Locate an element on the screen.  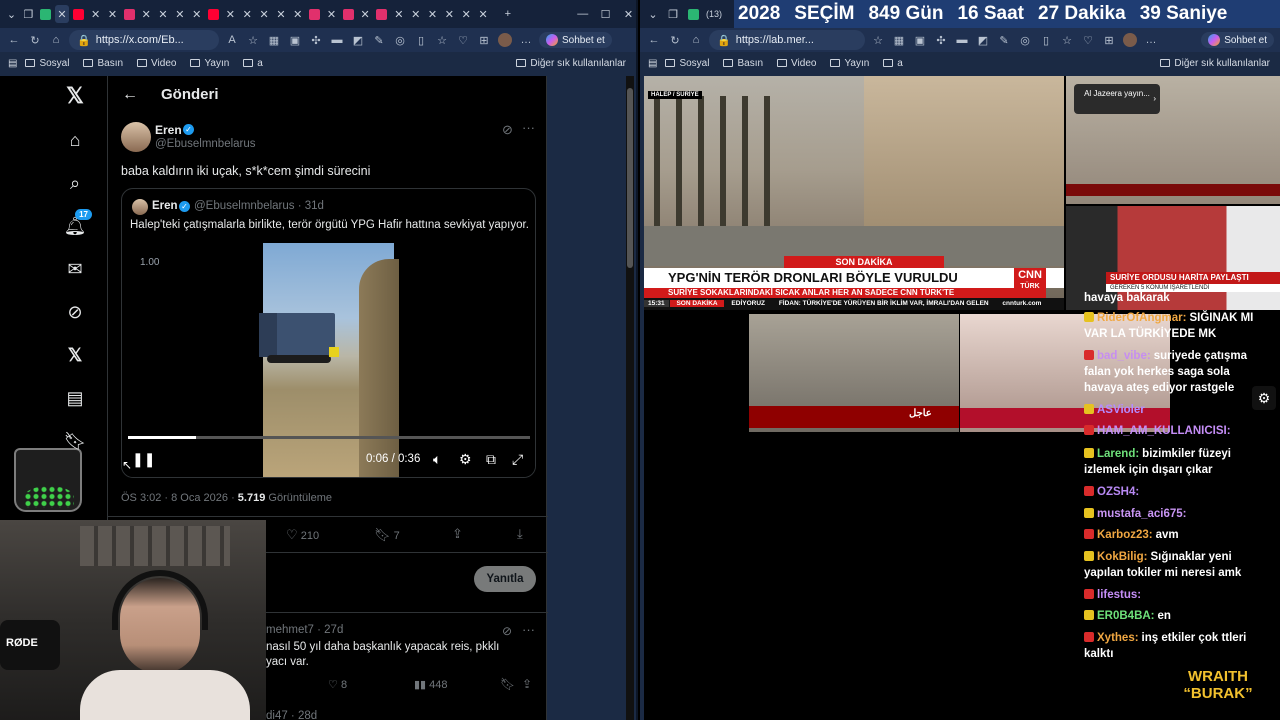
bookmark-folder: Sosyal is located at coordinates (47, 63).